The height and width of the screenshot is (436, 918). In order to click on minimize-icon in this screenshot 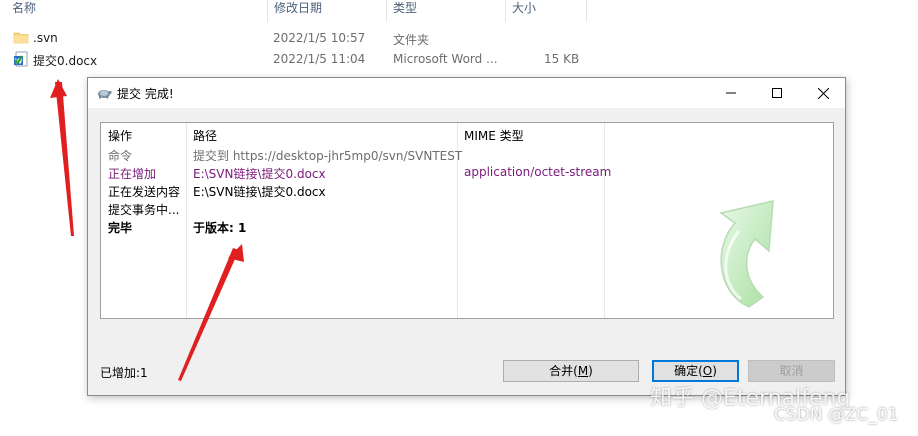, I will do `click(731, 93)`.